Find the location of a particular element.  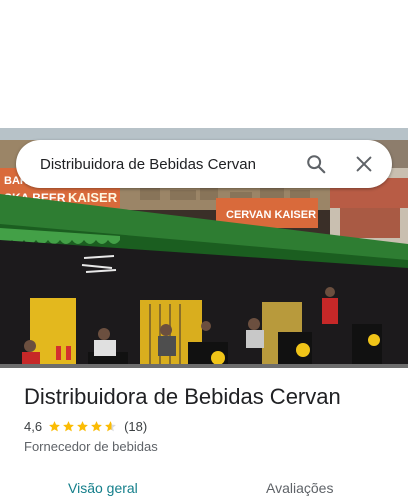

rating-stars is located at coordinates (83, 426).